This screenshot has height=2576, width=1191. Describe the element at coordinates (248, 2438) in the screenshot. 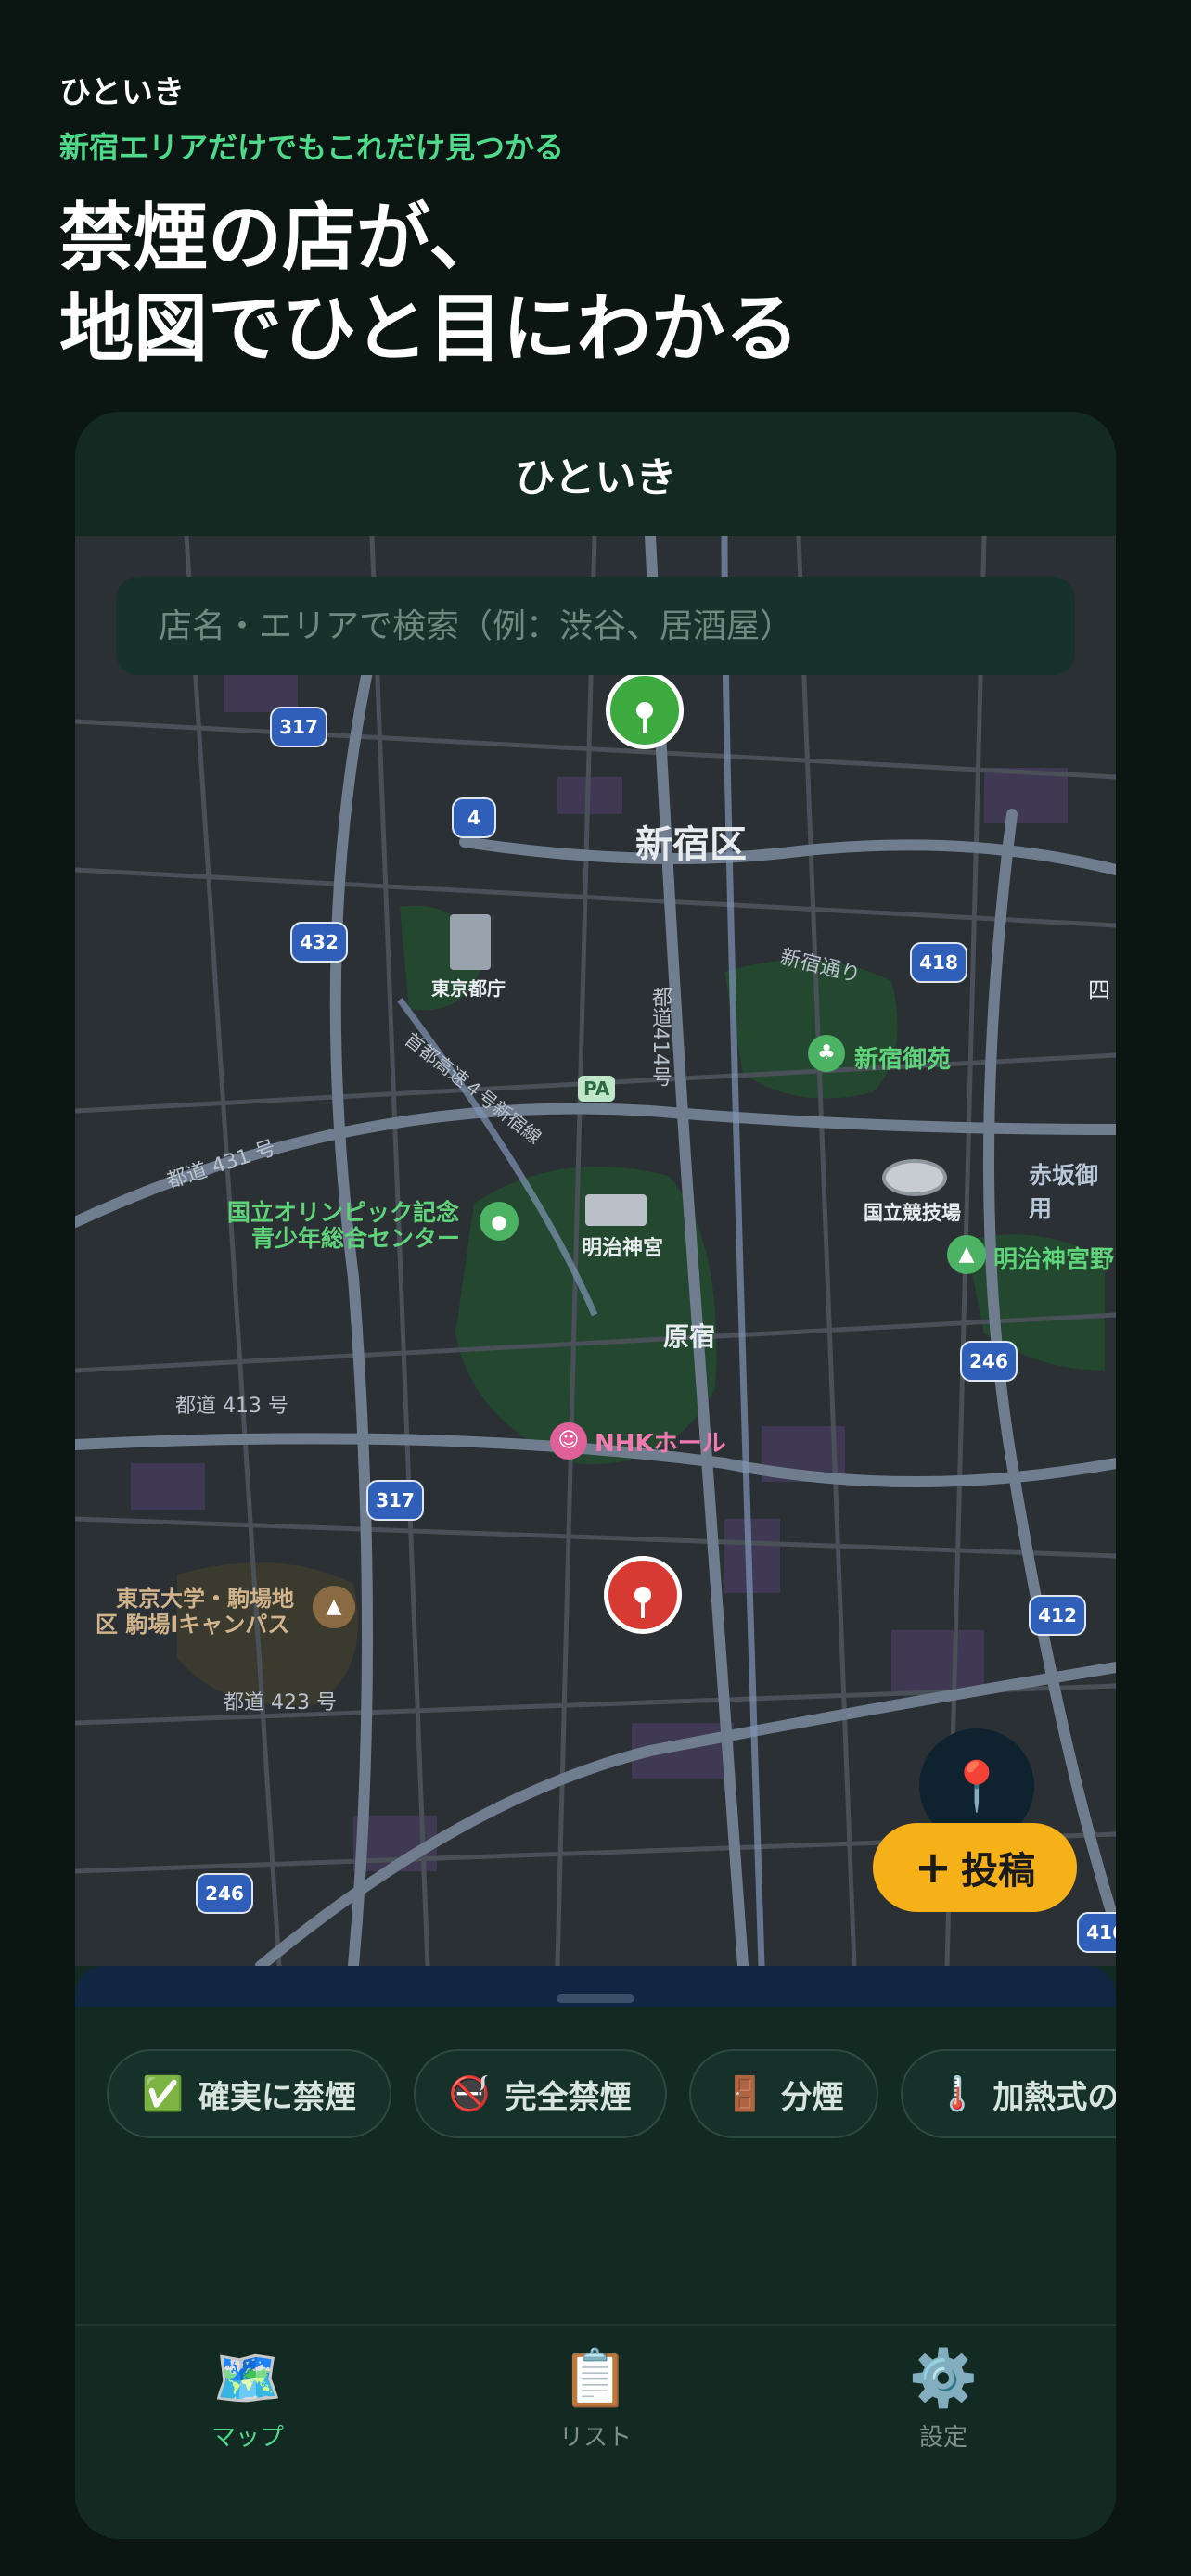

I see `tab-map-label: マップ` at that location.